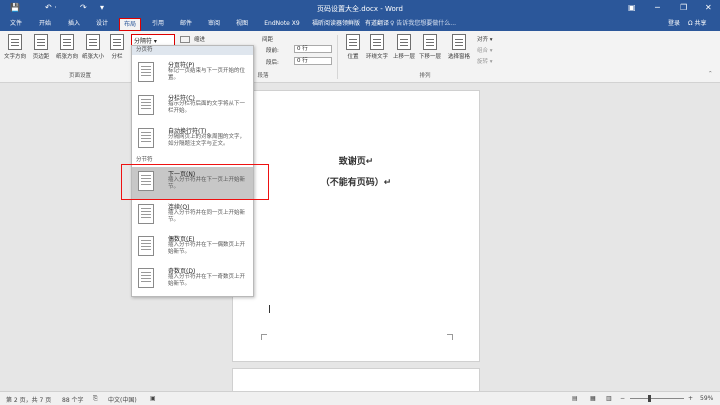 The image size is (720, 405). I want to click on tab-file: 文件, so click(16, 24).